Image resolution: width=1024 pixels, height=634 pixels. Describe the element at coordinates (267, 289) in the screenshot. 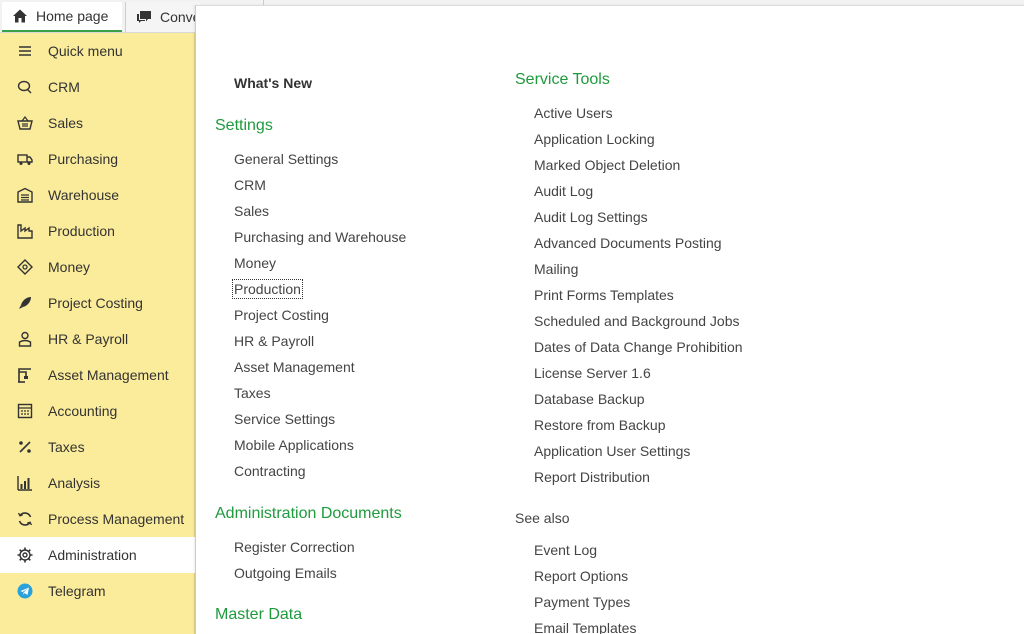

I see `settings-link-production: Production` at that location.